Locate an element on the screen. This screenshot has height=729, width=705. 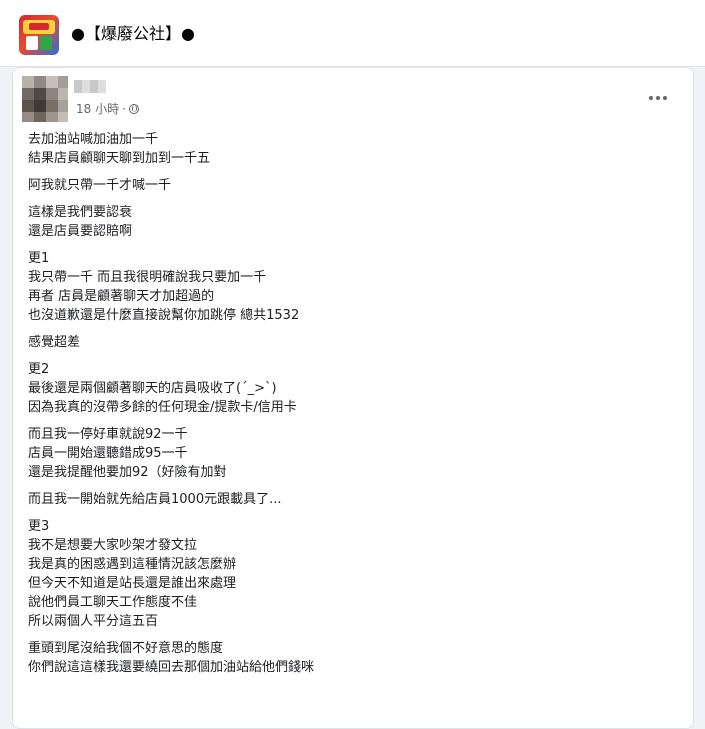
post-line: 你們說這這樣我還要繞回去那個加油站給他們錢咪 is located at coordinates (171, 667).